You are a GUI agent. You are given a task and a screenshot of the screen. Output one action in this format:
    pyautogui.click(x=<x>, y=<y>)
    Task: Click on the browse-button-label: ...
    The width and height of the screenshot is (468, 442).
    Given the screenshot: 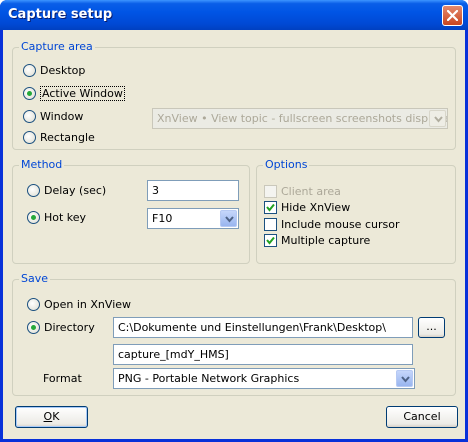 What is the action you would take?
    pyautogui.click(x=431, y=326)
    